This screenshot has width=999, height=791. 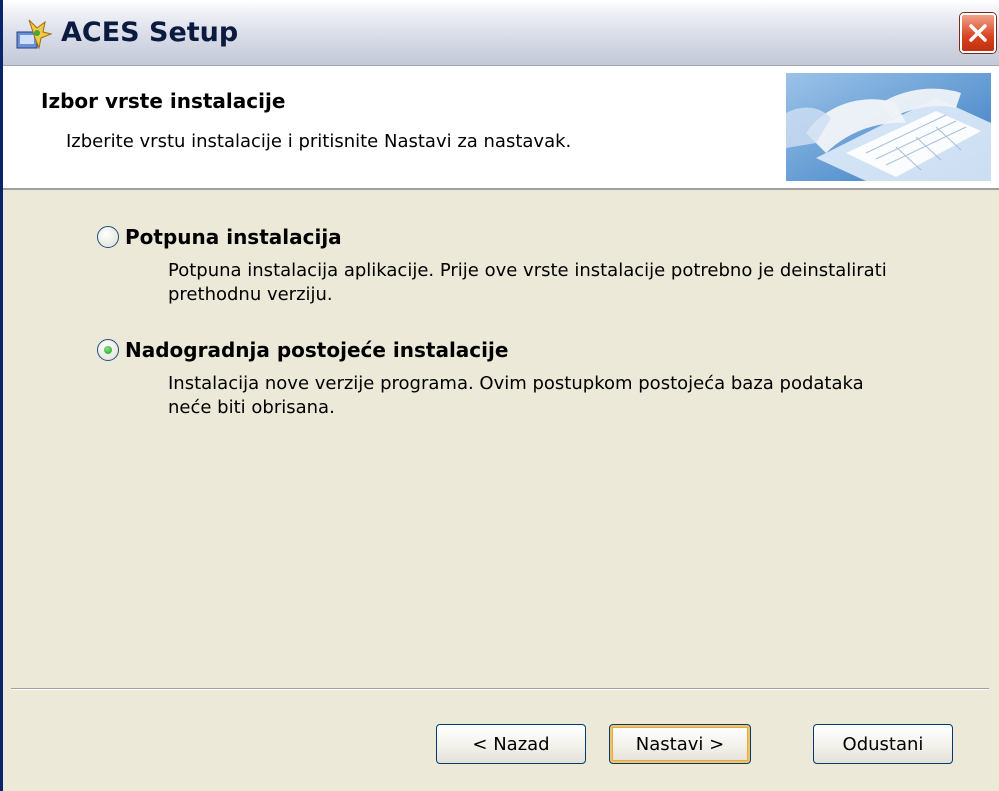 I want to click on option-label: Nadogradnja postojeće instalacije, so click(x=316, y=350).